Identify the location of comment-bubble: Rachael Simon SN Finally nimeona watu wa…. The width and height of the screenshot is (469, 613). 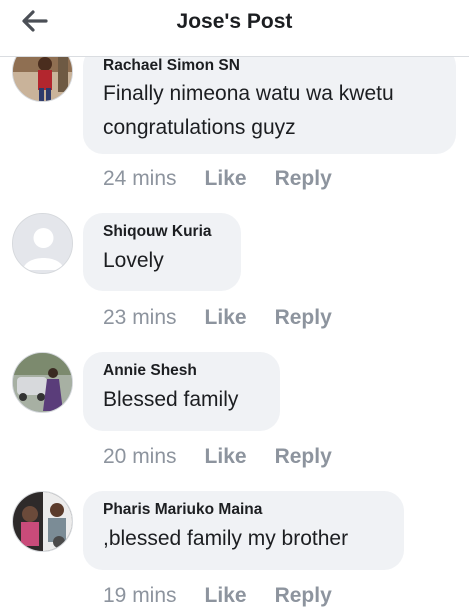
(269, 100).